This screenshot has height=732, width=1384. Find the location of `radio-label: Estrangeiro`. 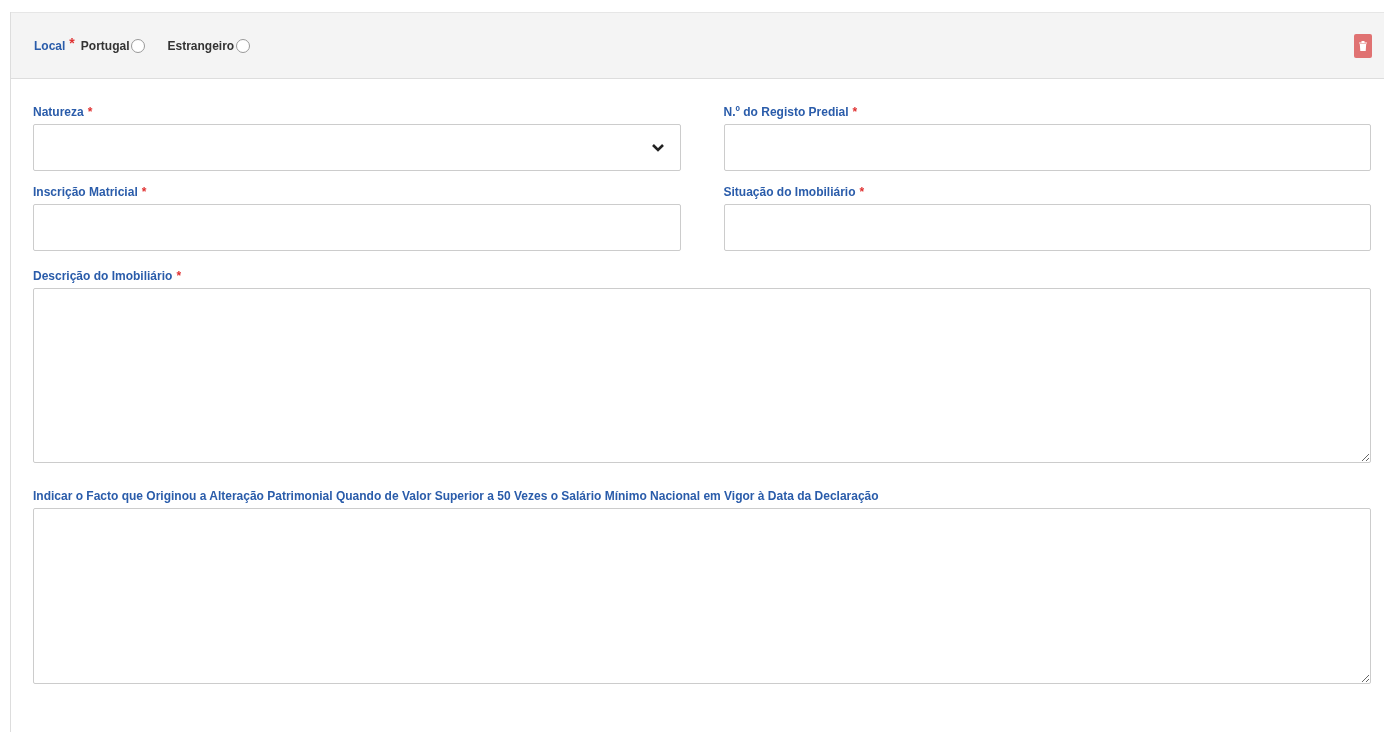

radio-label: Estrangeiro is located at coordinates (201, 45).